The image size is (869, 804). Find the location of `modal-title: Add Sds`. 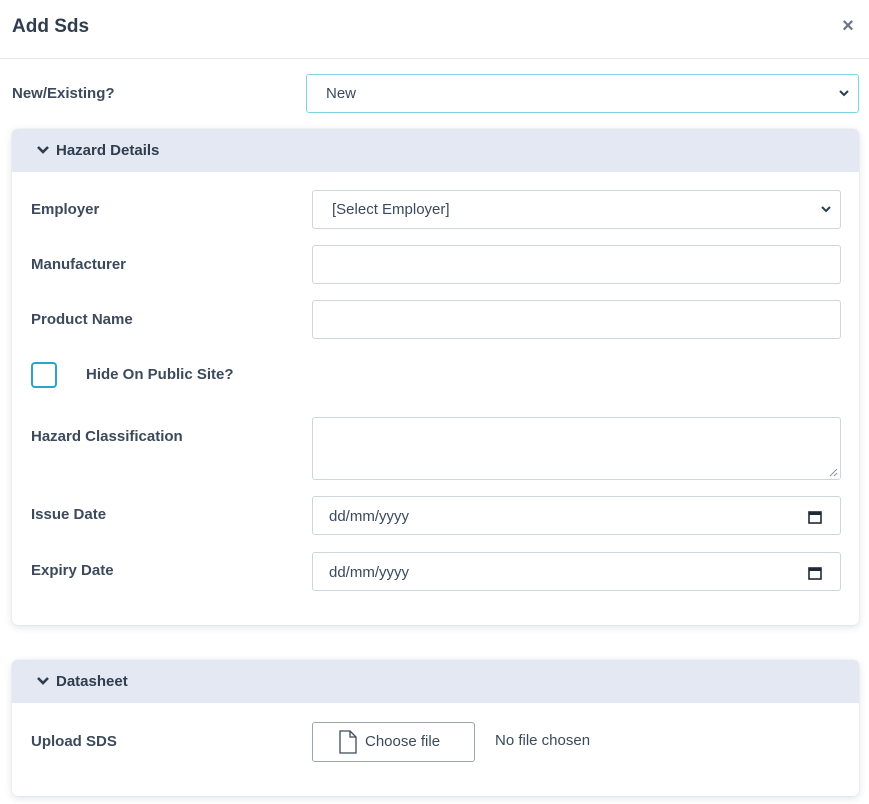

modal-title: Add Sds is located at coordinates (51, 26).